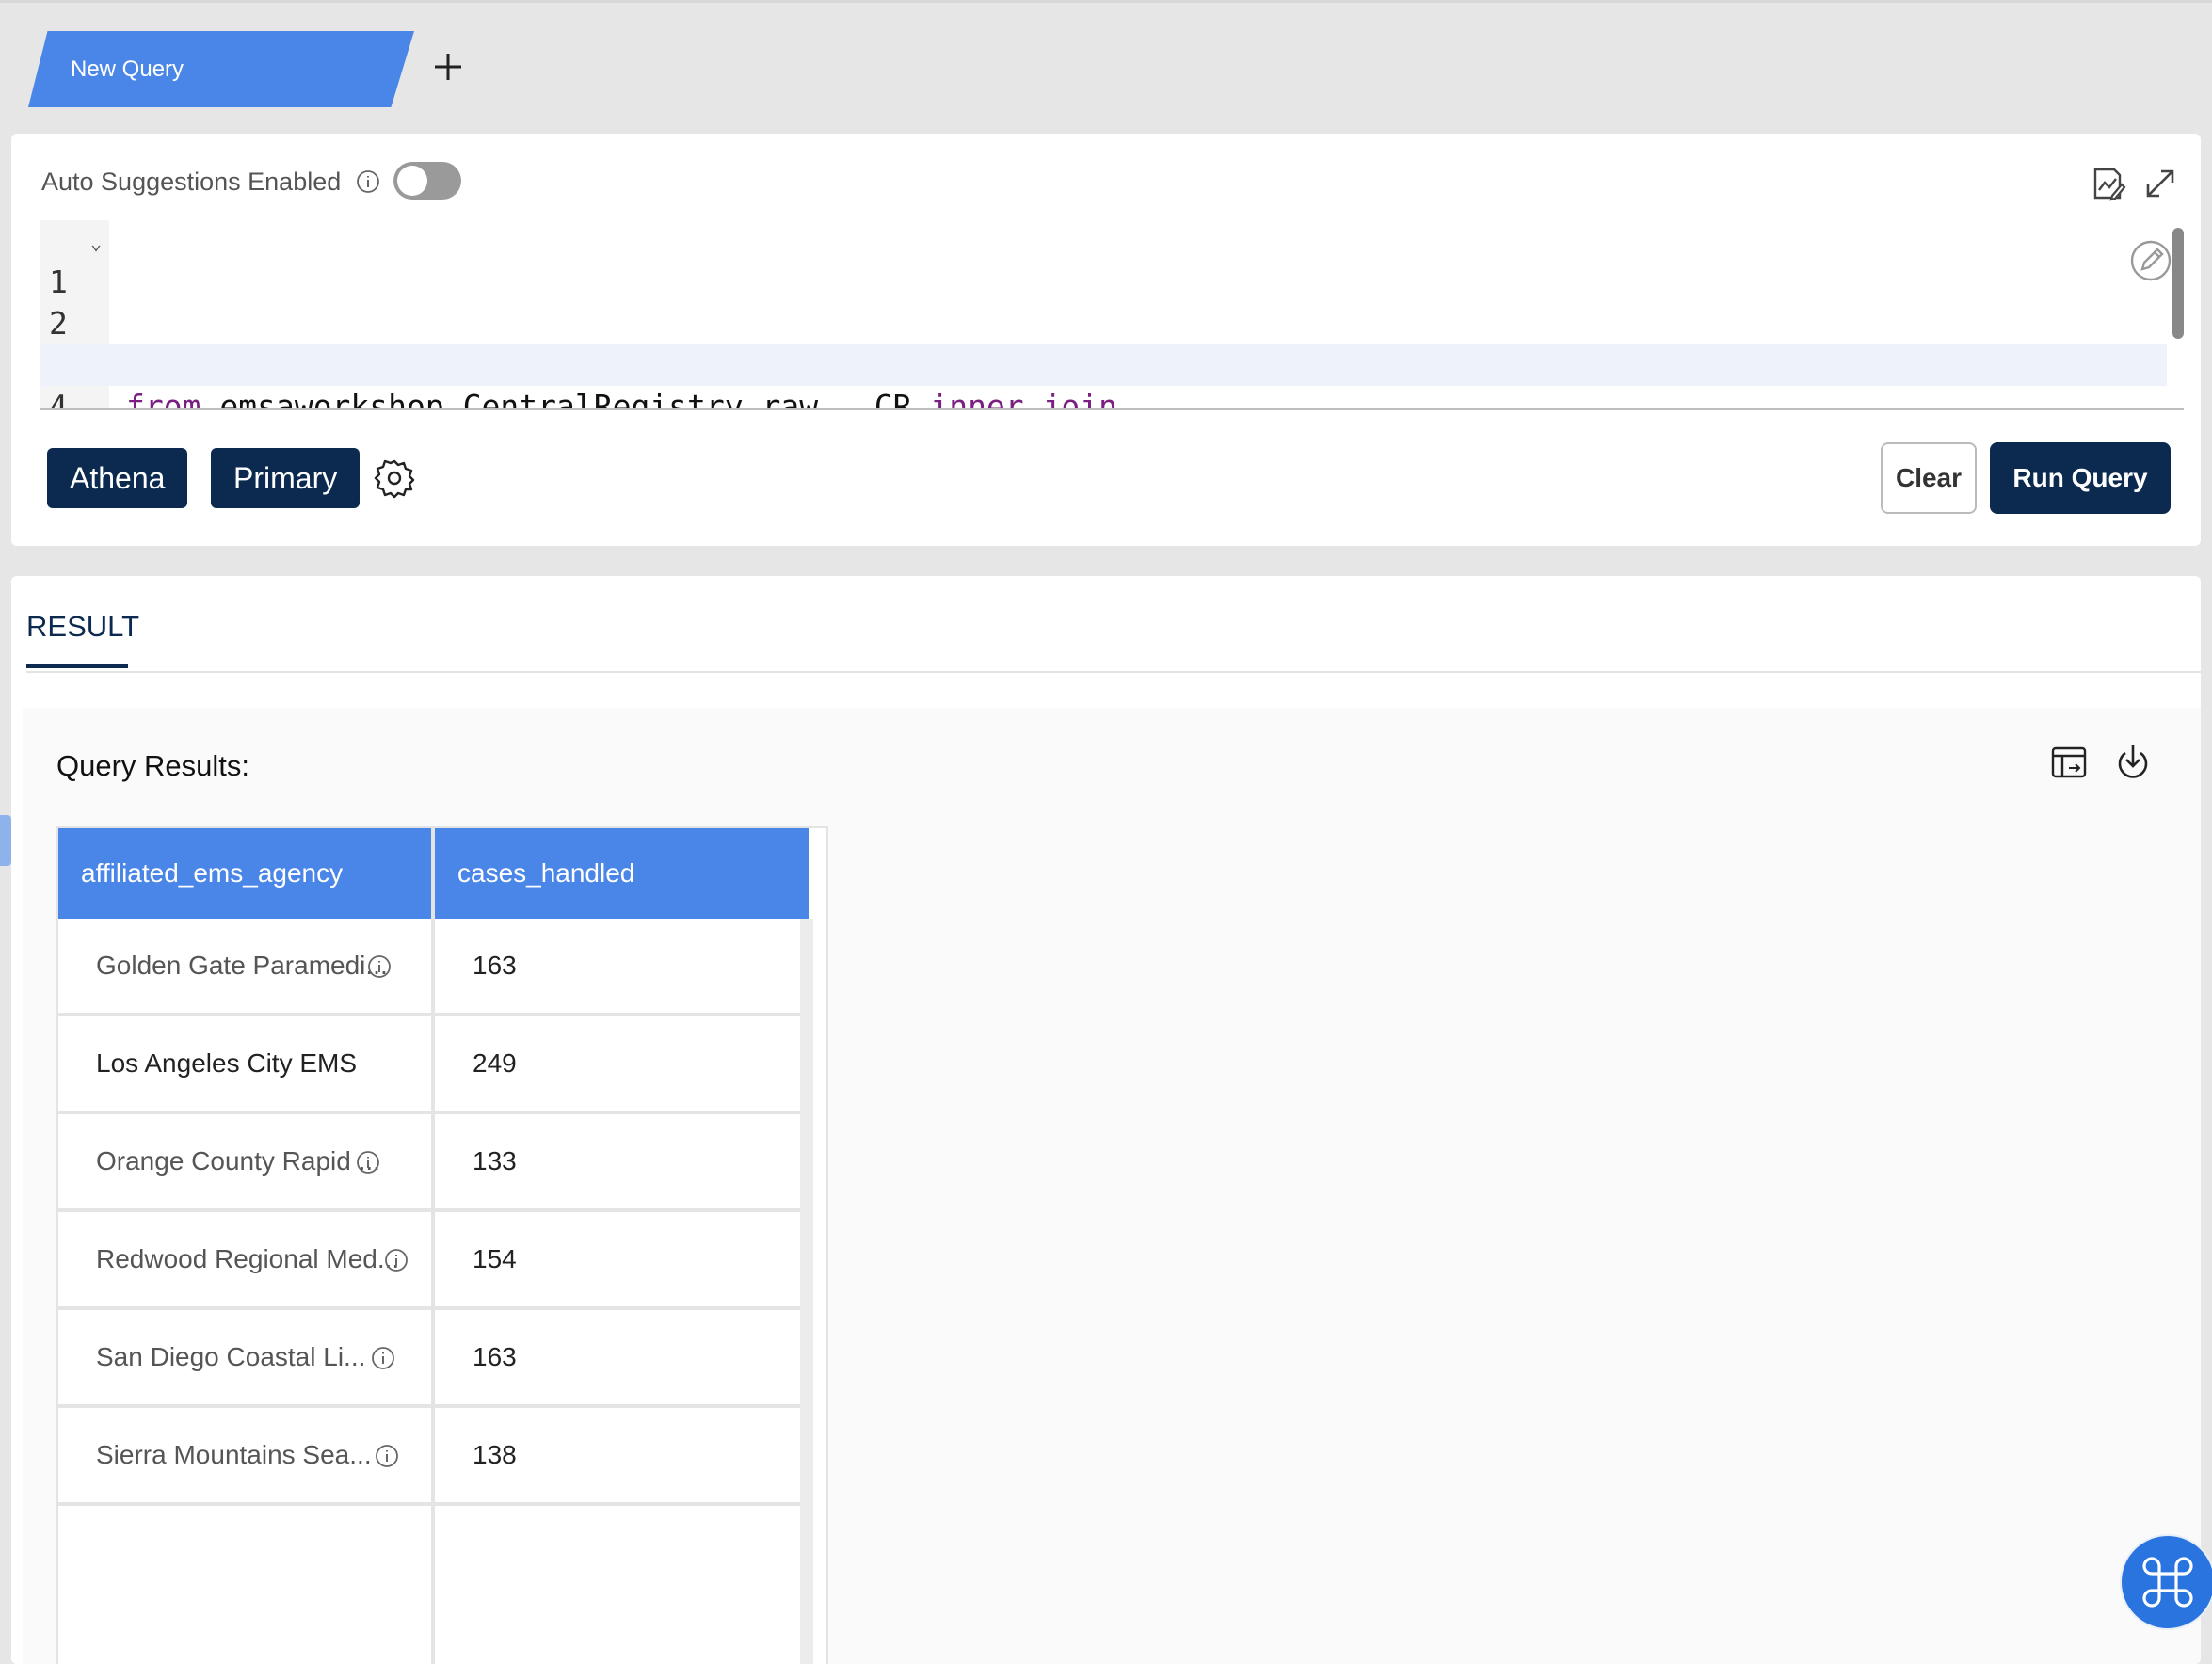  What do you see at coordinates (5, 840) in the screenshot?
I see `side-drawer-handle` at bounding box center [5, 840].